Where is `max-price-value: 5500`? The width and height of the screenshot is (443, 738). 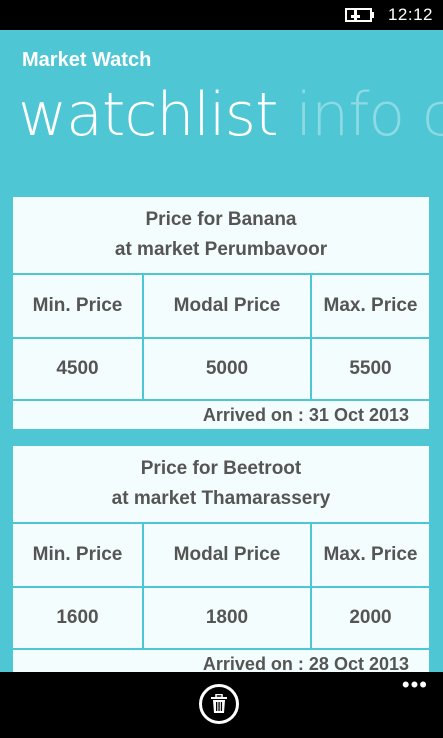 max-price-value: 5500 is located at coordinates (370, 368).